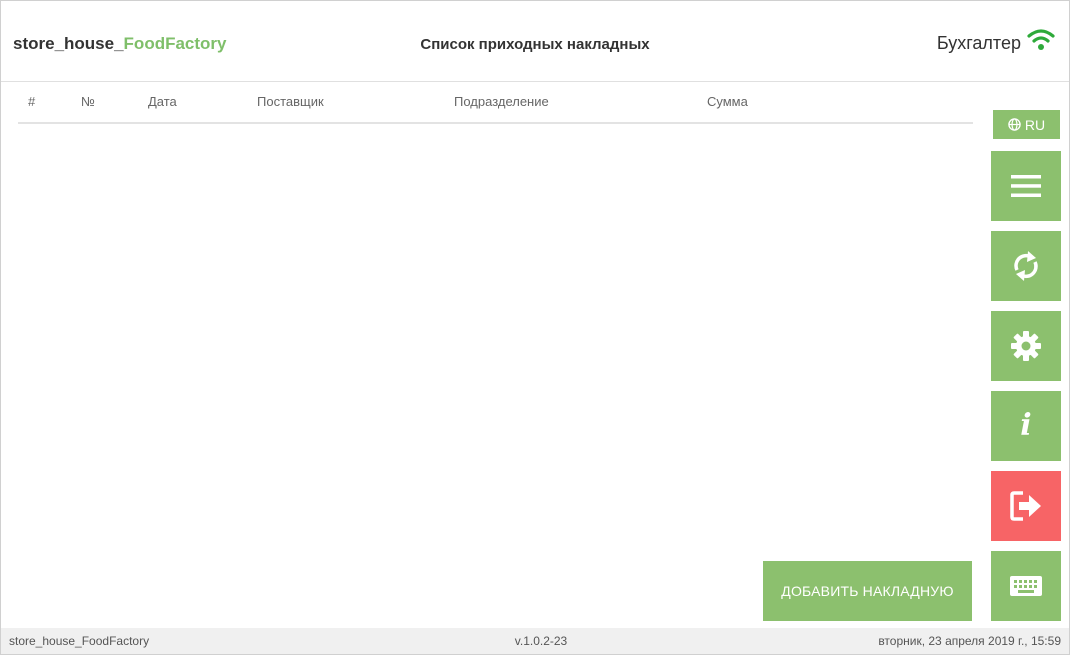 This screenshot has width=1070, height=655. I want to click on current-user: Бухгалтер, so click(978, 43).